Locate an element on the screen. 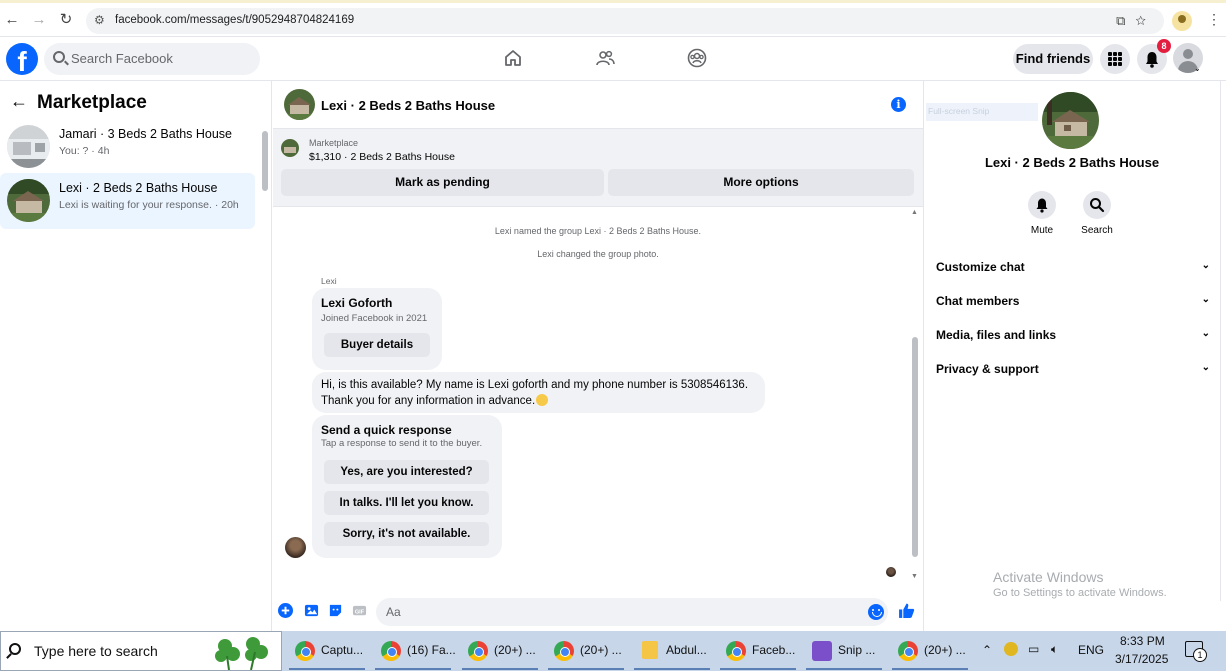 The width and height of the screenshot is (1226, 671). photo-icon is located at coordinates (311, 610).